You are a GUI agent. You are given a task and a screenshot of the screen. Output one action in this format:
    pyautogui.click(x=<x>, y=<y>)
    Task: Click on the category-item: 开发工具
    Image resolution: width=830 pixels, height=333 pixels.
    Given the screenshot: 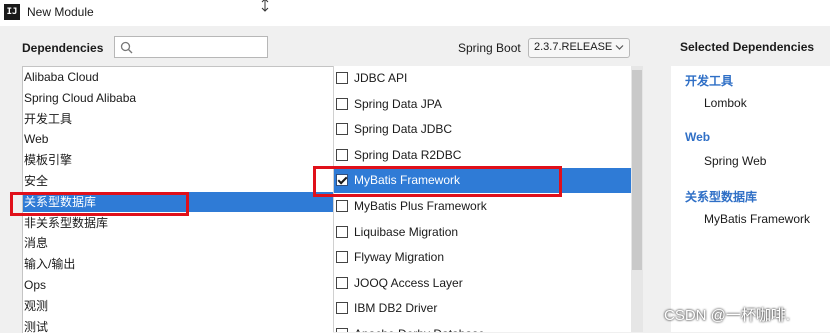 What is the action you would take?
    pyautogui.click(x=178, y=119)
    